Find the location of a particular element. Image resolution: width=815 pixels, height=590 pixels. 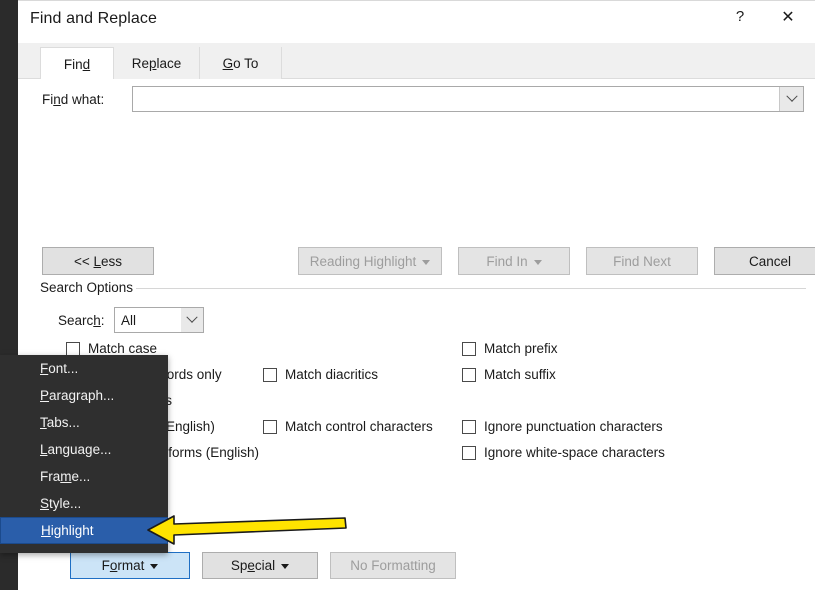

tab-replace: Replace is located at coordinates (157, 63).